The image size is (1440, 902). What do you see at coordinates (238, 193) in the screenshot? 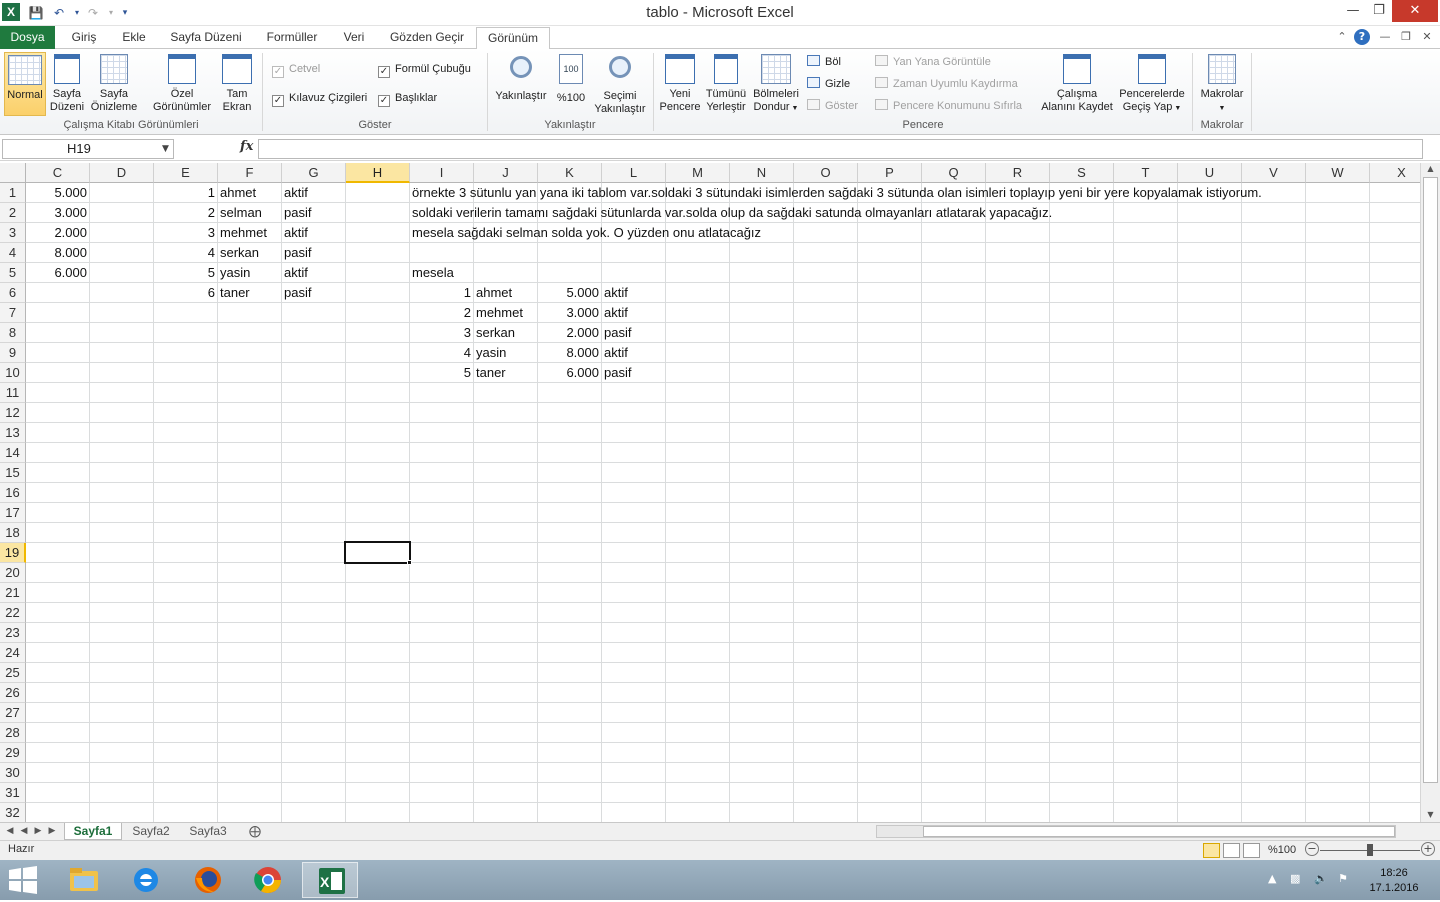
I see `cell-f1: ahmet` at bounding box center [238, 193].